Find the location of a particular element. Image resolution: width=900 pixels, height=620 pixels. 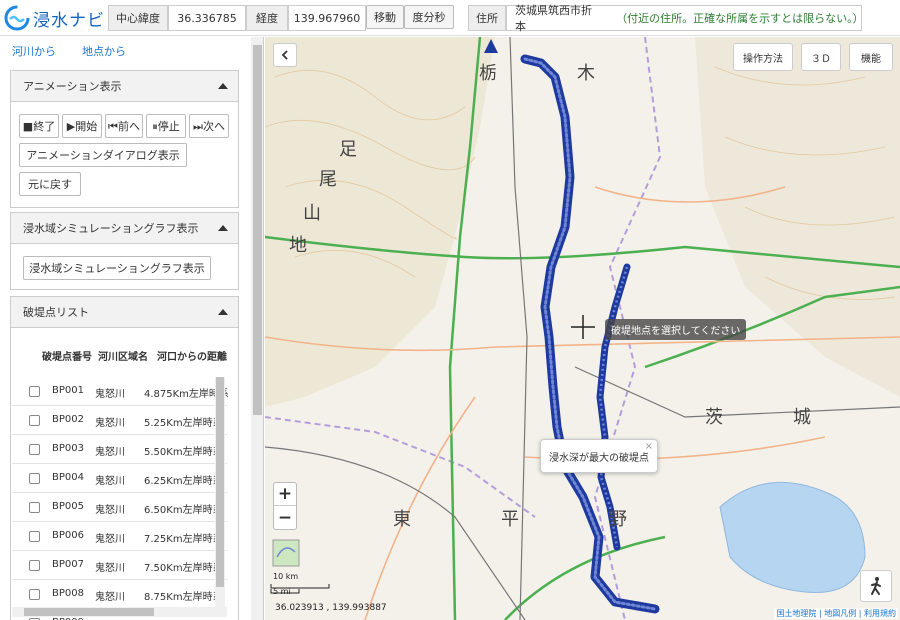

table-row: BP005 鬼怒川 6.50Km左岸時系 is located at coordinates (119, 507).